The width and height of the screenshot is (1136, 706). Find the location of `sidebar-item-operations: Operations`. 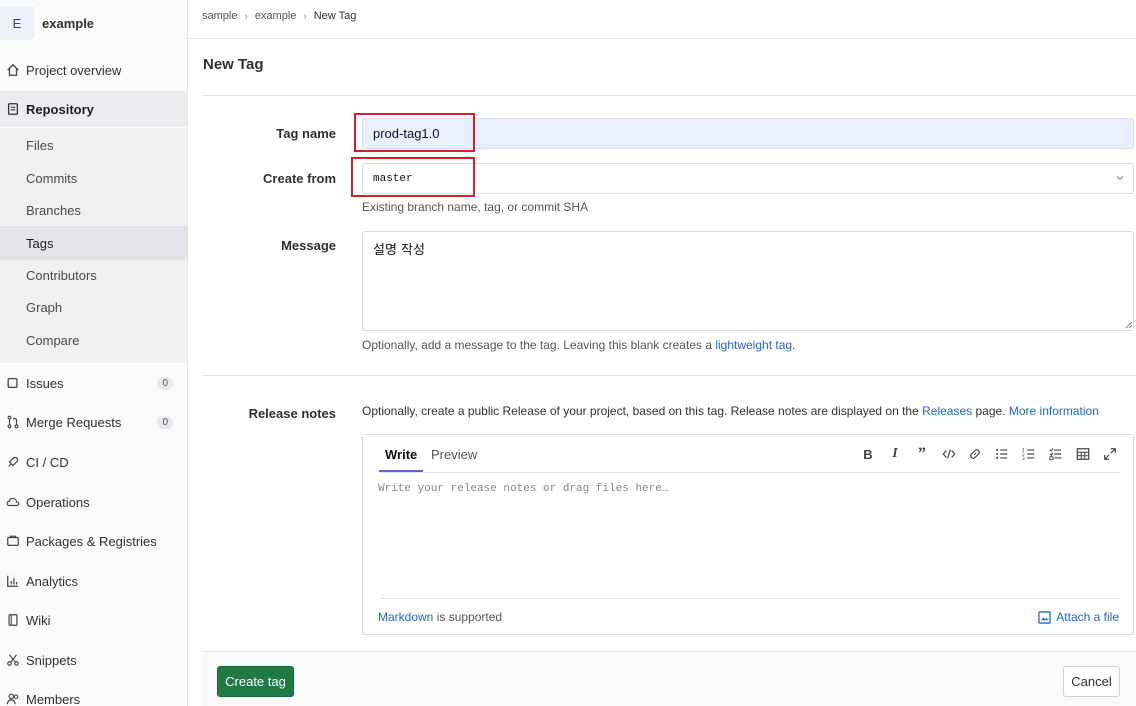

sidebar-item-operations: Operations is located at coordinates (93, 502).